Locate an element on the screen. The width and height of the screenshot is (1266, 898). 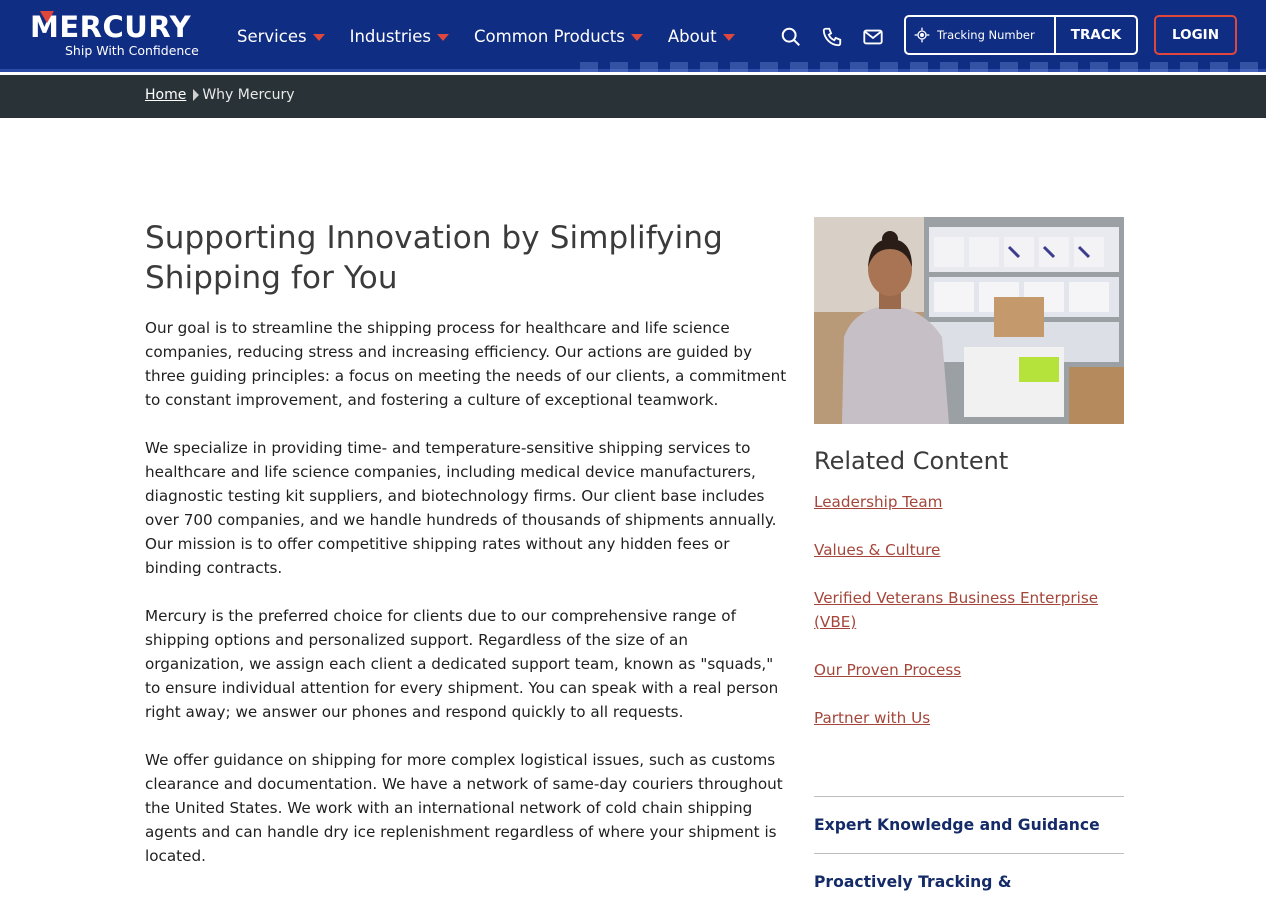
mercury-logo: MERCURY Ship With Confidence is located at coordinates (120, 35).